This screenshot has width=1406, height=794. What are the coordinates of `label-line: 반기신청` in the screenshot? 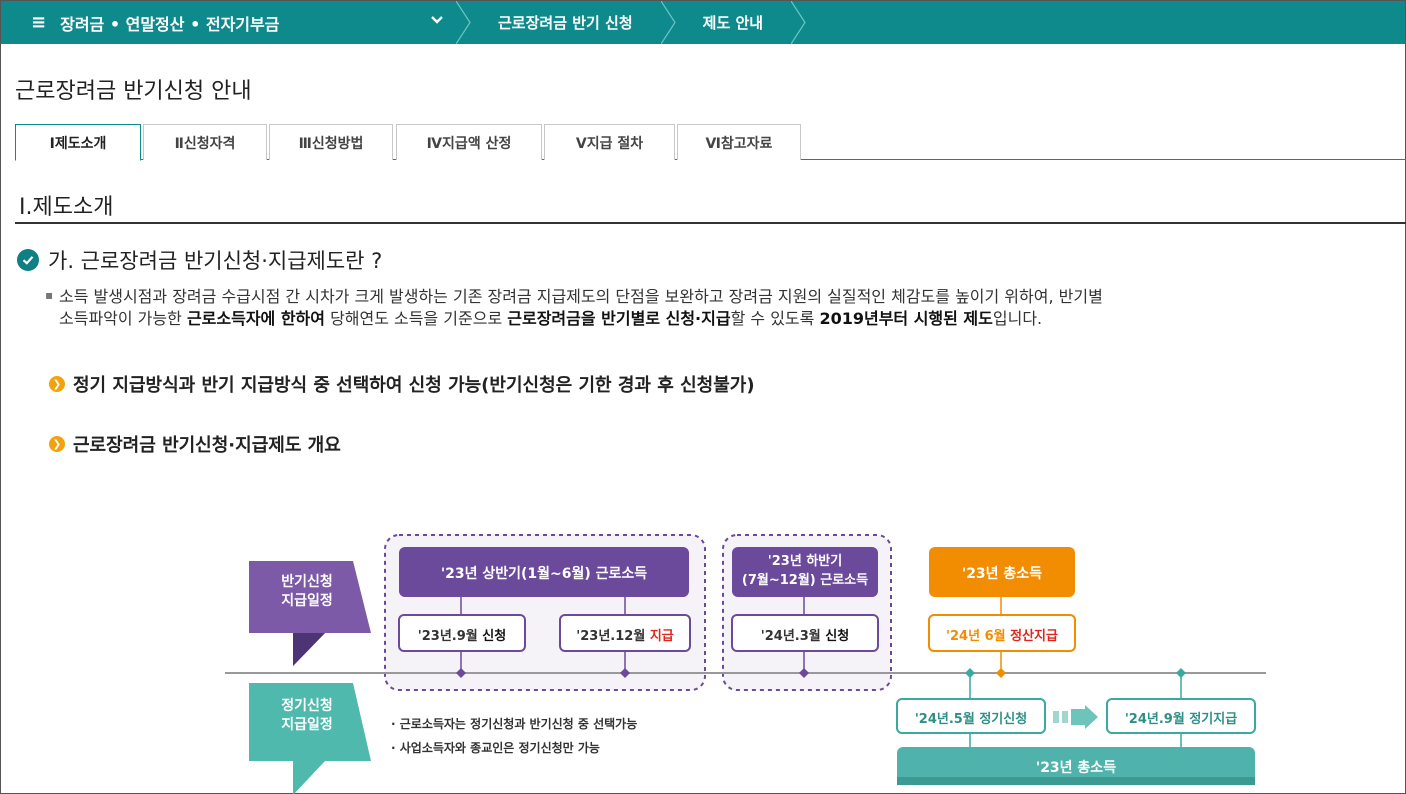 It's located at (307, 582).